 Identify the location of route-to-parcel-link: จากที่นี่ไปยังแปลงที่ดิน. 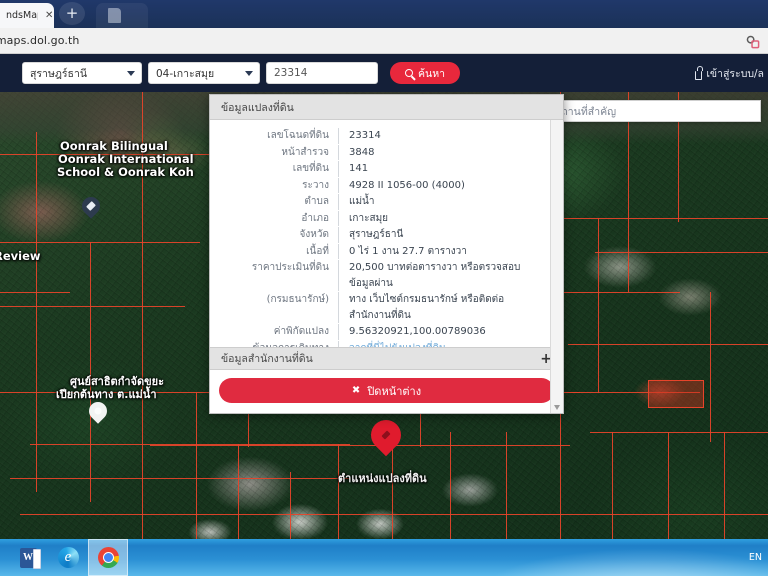
(440, 343).